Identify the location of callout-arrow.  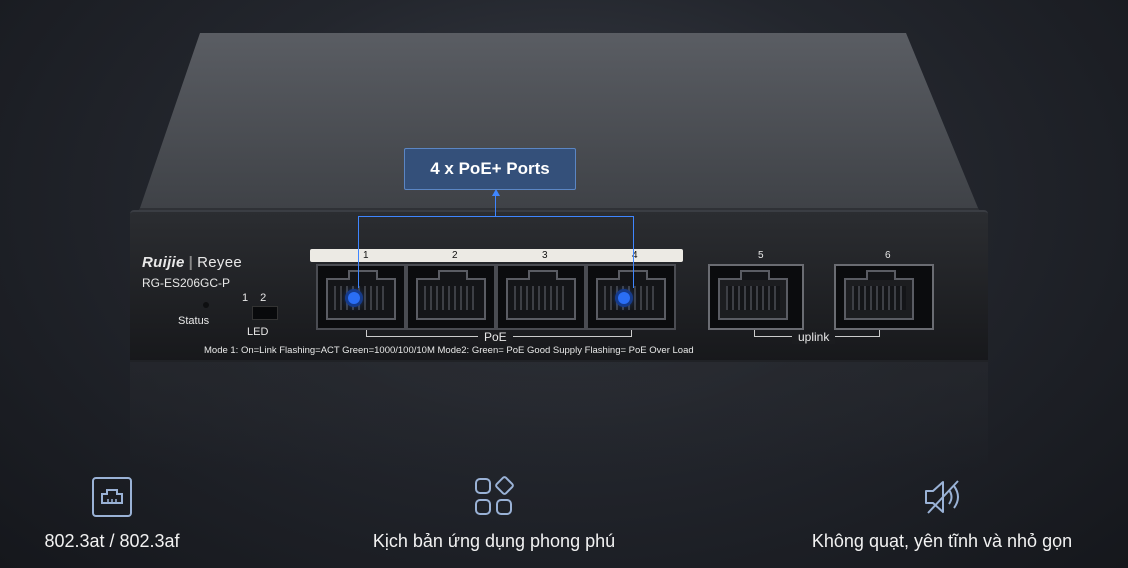
(496, 192).